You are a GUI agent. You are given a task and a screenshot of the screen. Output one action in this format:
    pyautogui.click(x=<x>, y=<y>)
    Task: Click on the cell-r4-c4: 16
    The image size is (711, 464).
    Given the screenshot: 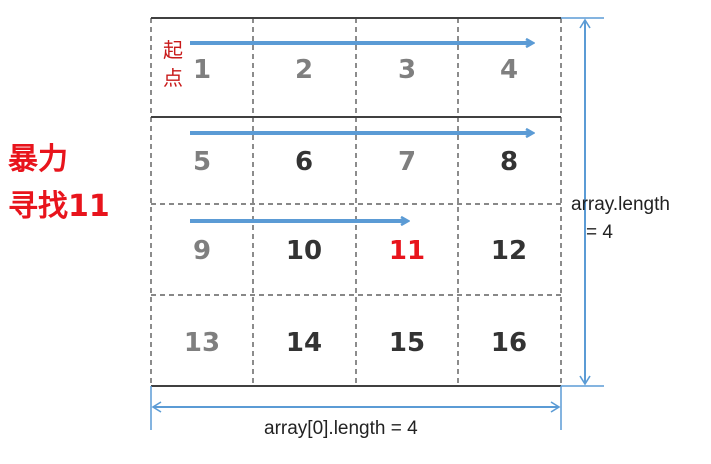 What is the action you would take?
    pyautogui.click(x=509, y=343)
    